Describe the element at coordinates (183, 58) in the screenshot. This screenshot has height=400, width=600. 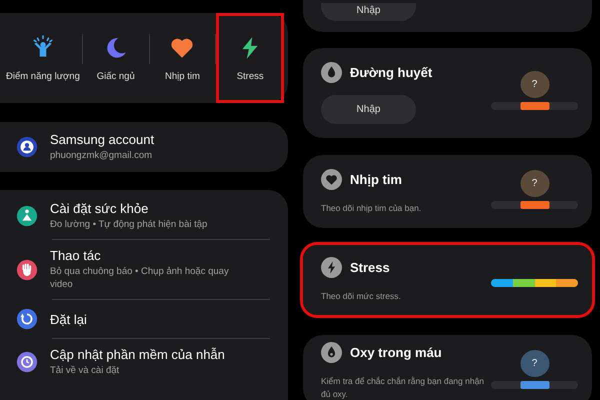
I see `shortcut-button: Nhịp tim` at that location.